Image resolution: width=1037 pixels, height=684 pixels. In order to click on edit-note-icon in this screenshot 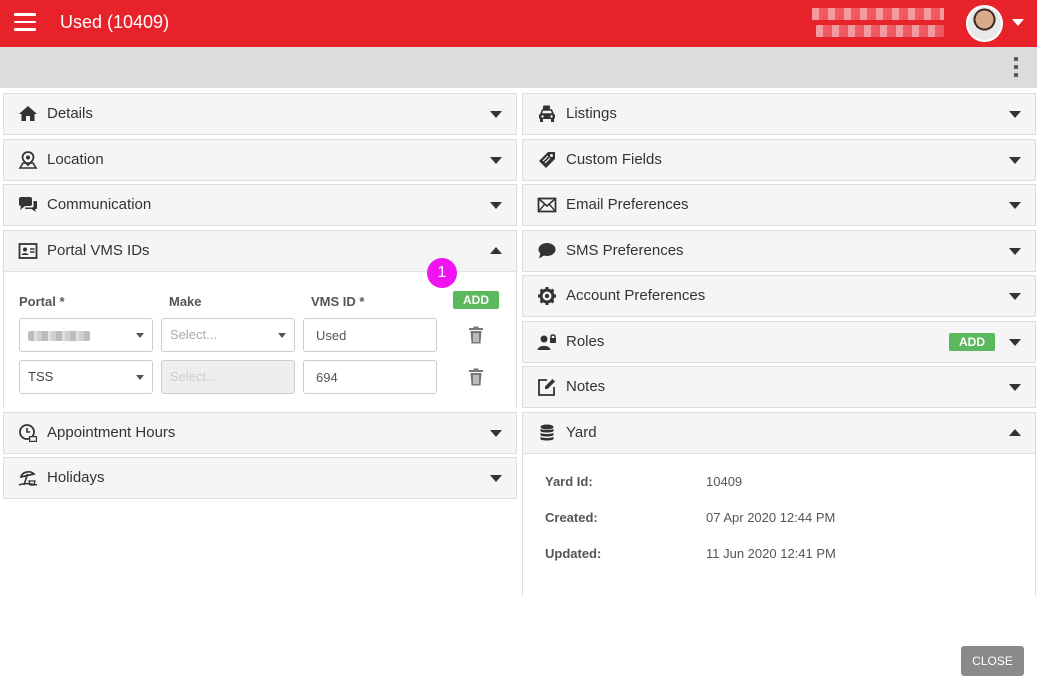, I will do `click(546, 387)`.